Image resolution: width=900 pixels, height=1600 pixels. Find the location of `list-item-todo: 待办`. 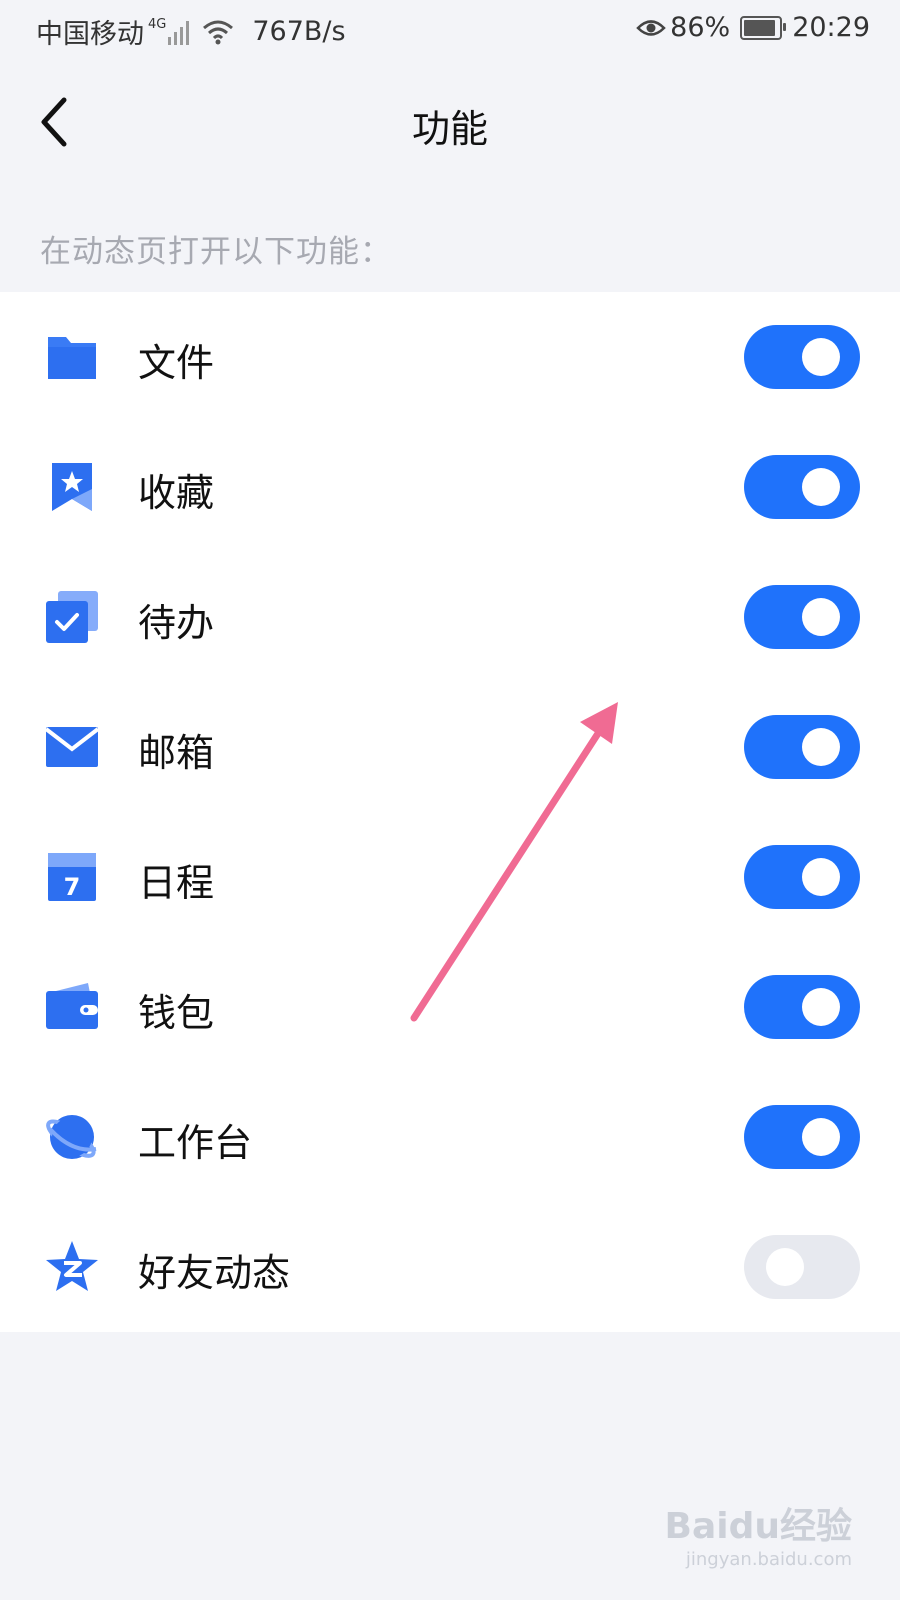

list-item-todo: 待办 is located at coordinates (450, 617).